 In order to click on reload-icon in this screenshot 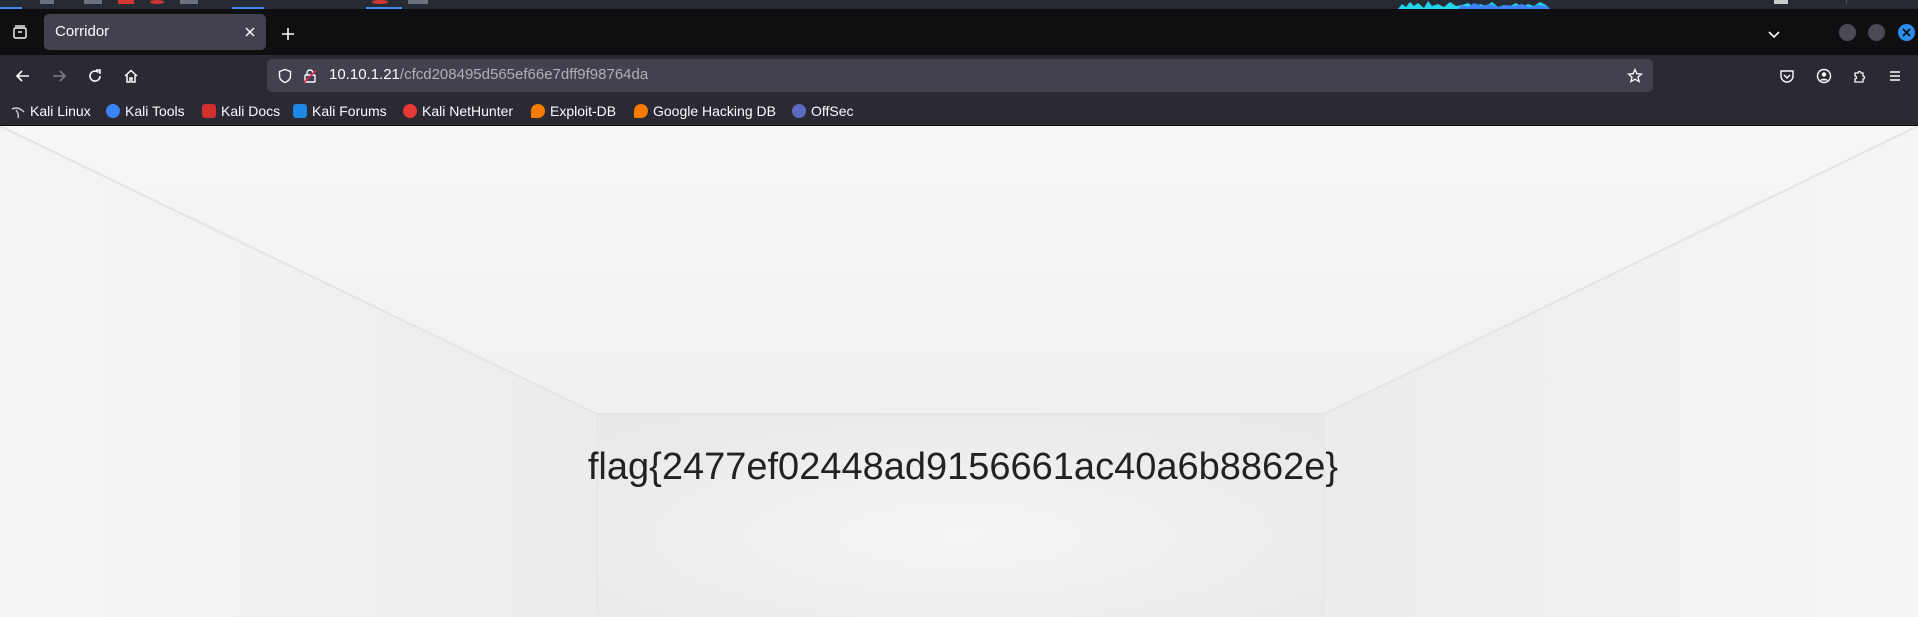, I will do `click(95, 75)`.